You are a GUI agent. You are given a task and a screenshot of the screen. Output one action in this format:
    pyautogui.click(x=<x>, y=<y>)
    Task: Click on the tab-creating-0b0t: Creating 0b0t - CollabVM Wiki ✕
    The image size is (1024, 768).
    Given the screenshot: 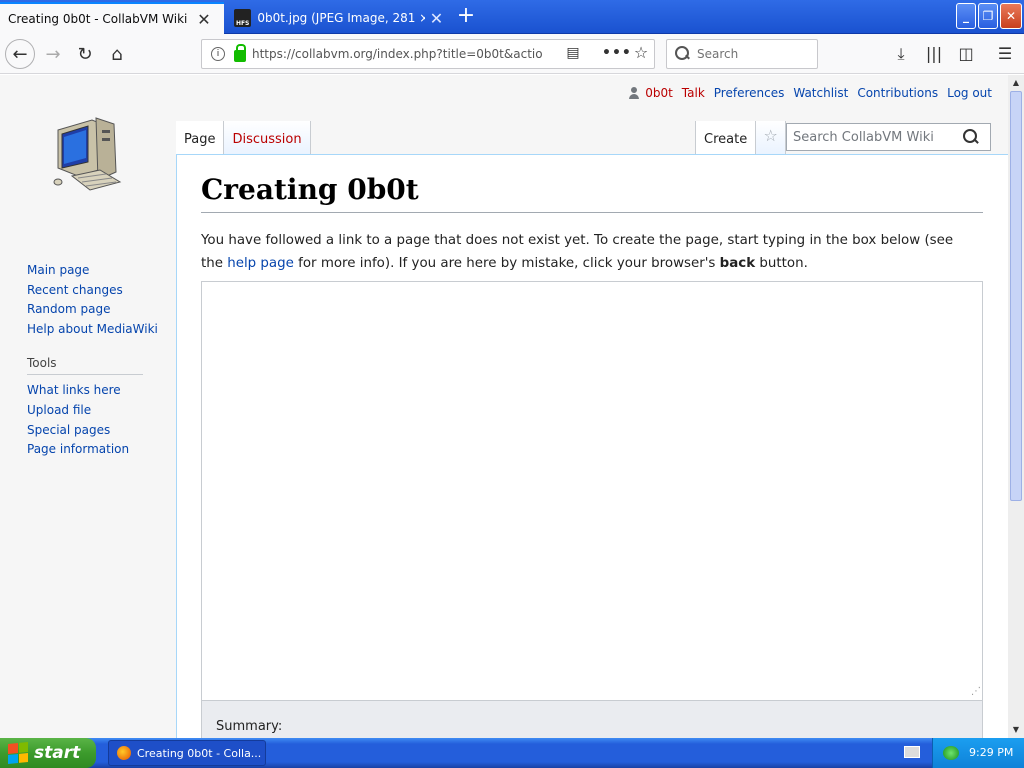 What is the action you would take?
    pyautogui.click(x=112, y=18)
    